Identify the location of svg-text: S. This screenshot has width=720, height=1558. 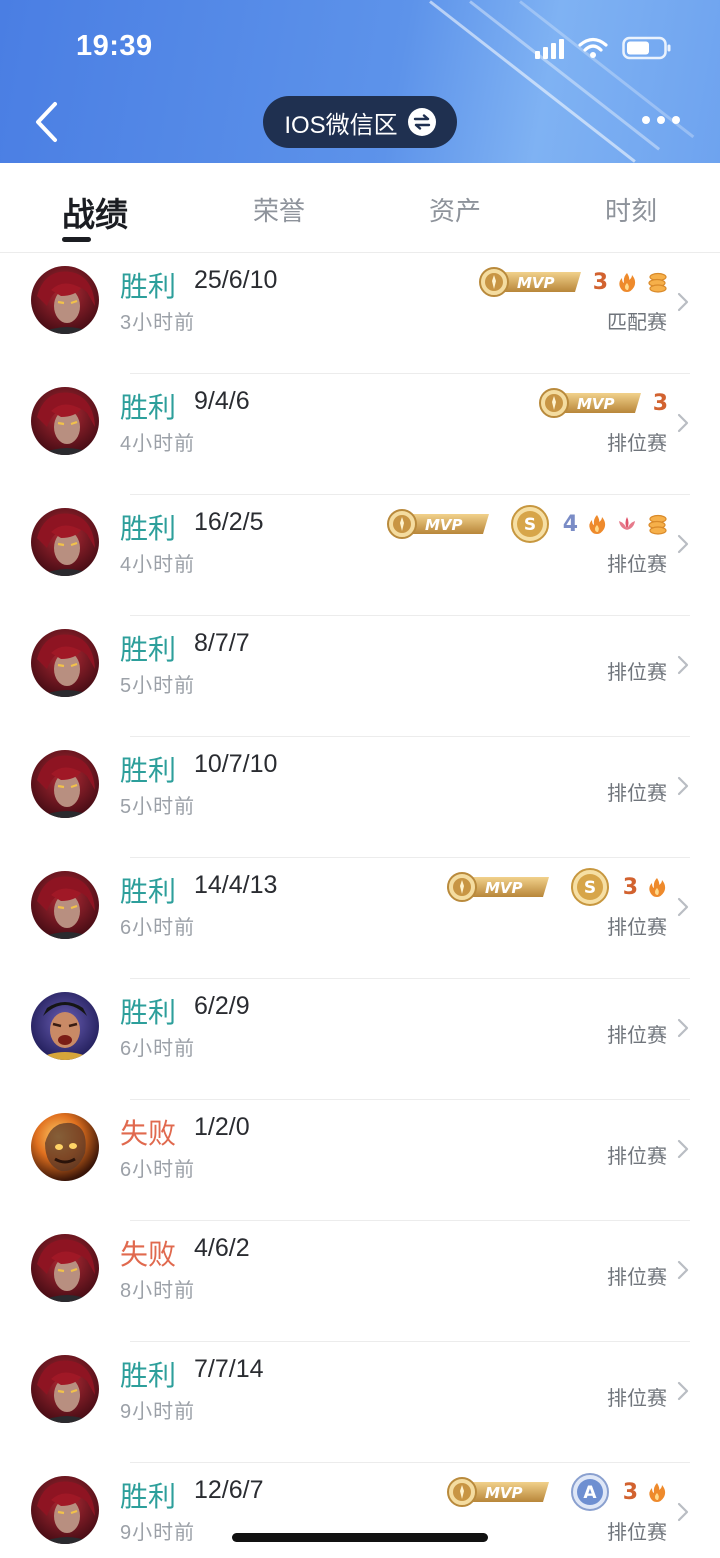
(590, 888).